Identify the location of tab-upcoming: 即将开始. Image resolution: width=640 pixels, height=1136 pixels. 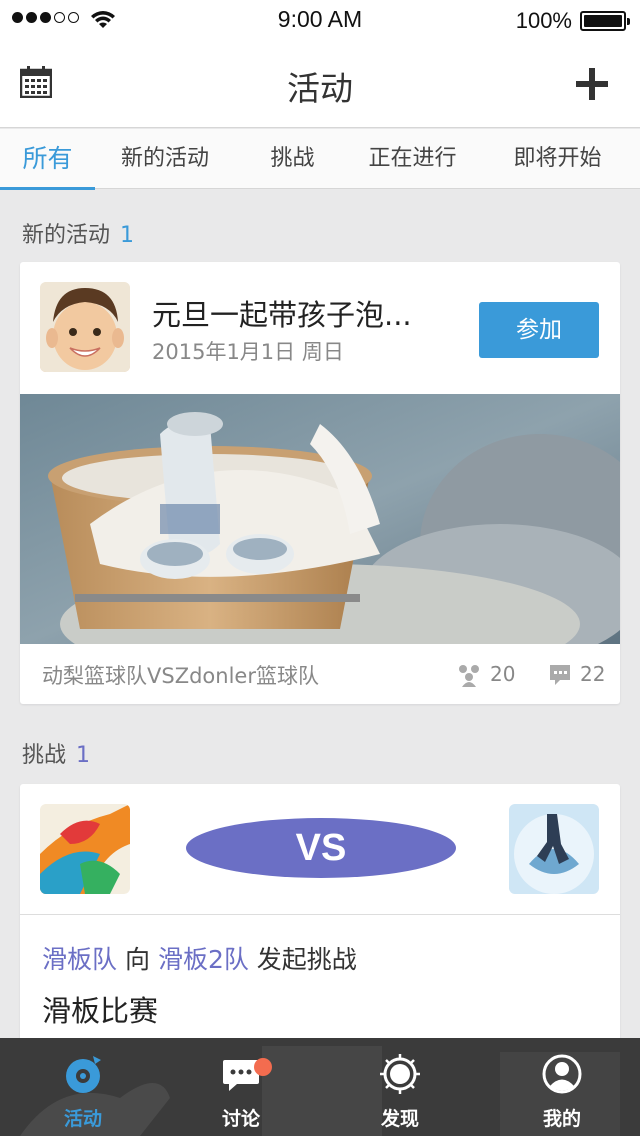
(557, 159).